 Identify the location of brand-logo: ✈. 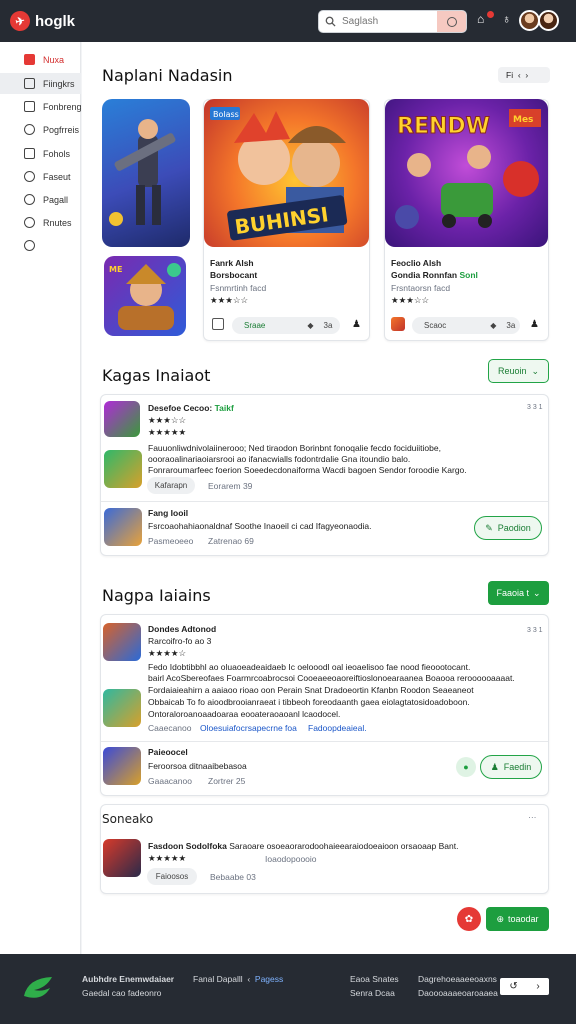
(20, 21).